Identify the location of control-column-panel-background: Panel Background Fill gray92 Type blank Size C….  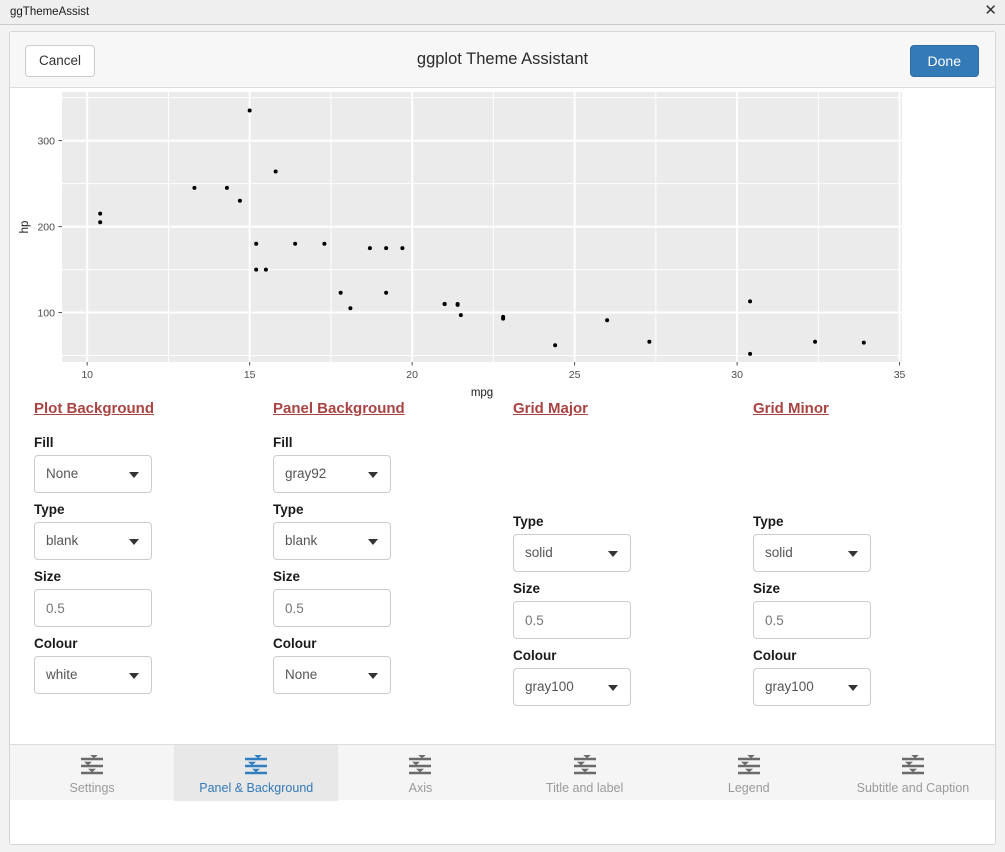
(388, 551).